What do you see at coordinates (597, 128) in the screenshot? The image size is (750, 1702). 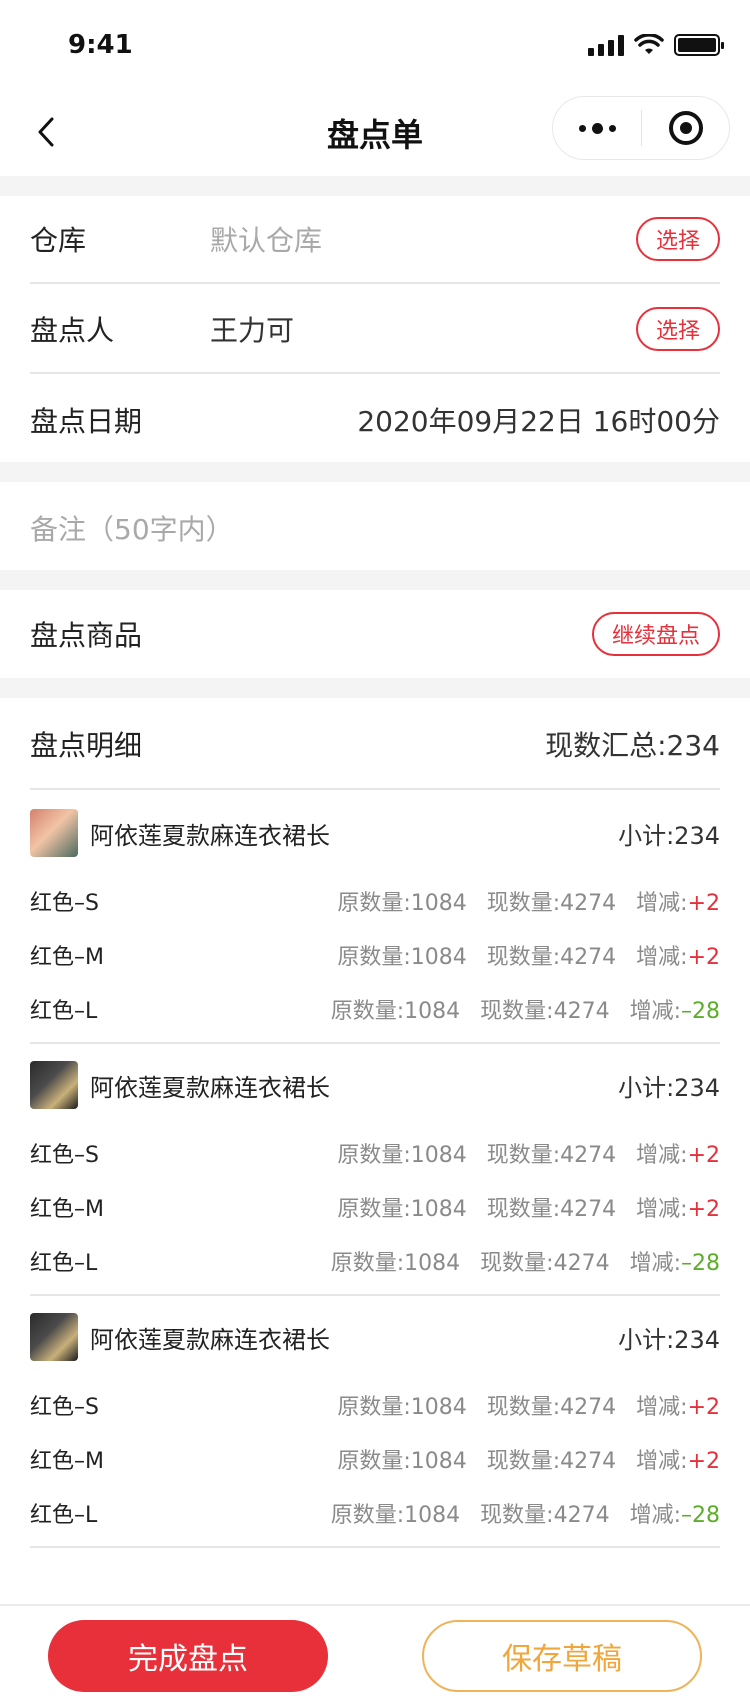 I see `more-button` at bounding box center [597, 128].